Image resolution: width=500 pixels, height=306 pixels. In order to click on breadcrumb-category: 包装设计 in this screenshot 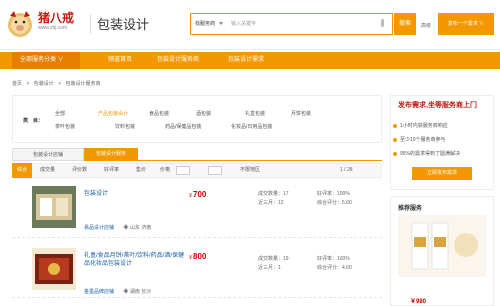, I will do `click(44, 84)`.